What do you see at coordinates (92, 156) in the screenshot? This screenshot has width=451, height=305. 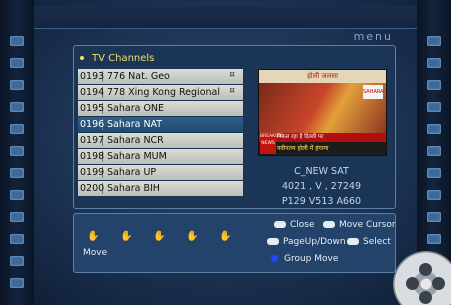 I see `channel-number: 0198` at bounding box center [92, 156].